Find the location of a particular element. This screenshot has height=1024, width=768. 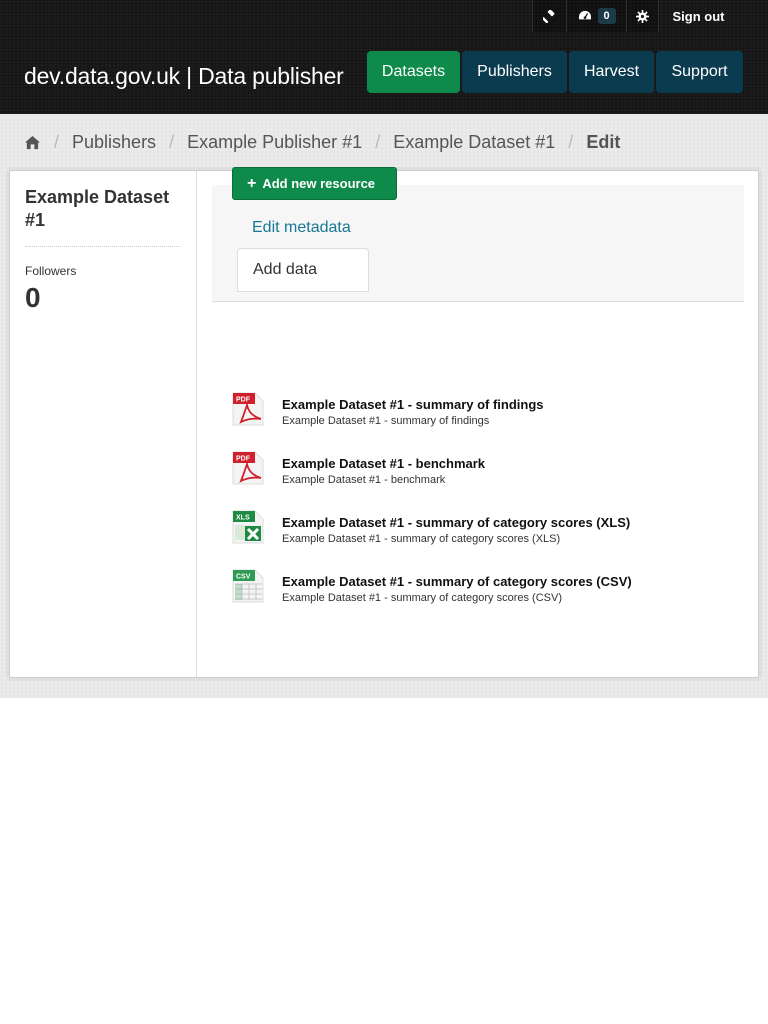

dashboard-link: 0 is located at coordinates (596, 16).